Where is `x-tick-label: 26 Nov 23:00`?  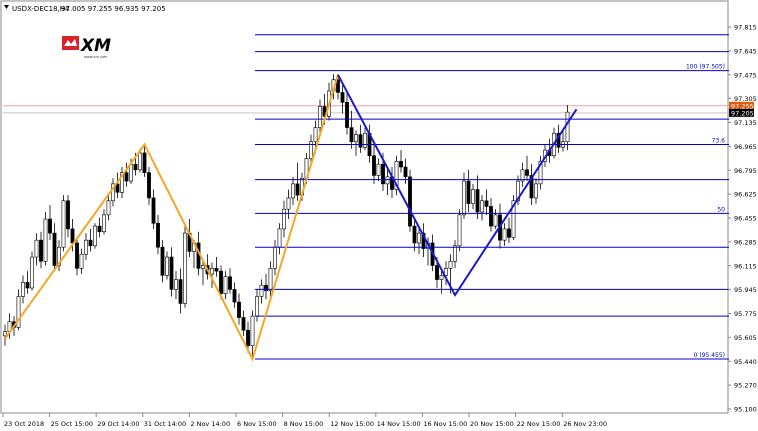
x-tick-label: 26 Nov 23:00 is located at coordinates (585, 424).